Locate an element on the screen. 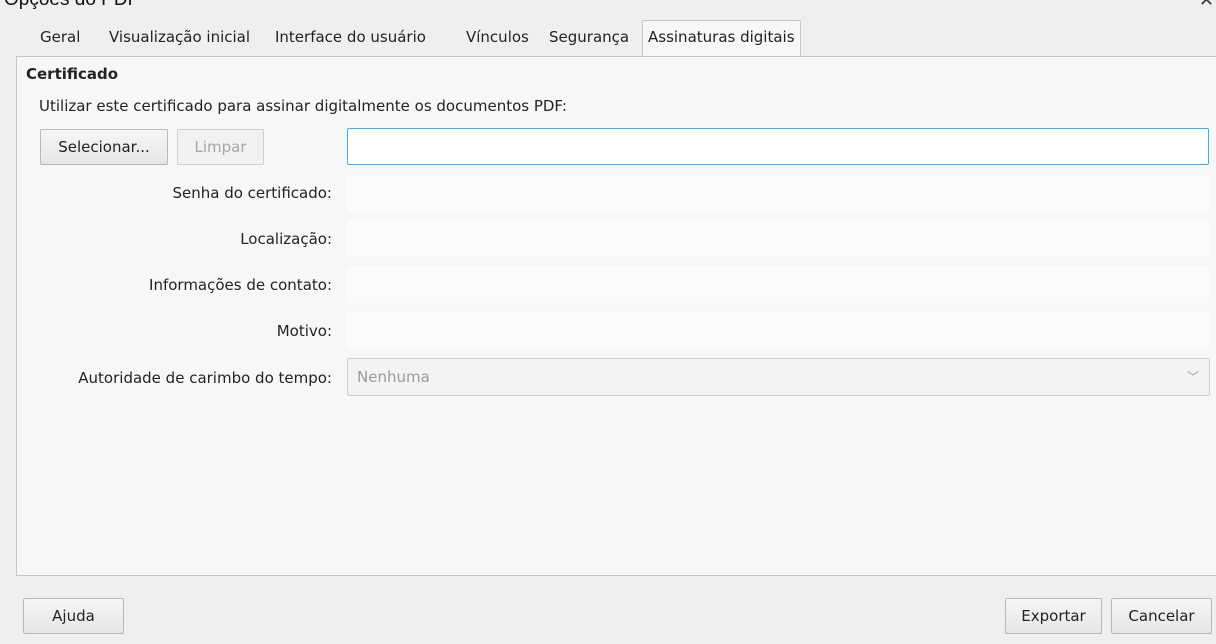  reason-label: Motivo: is located at coordinates (304, 331).